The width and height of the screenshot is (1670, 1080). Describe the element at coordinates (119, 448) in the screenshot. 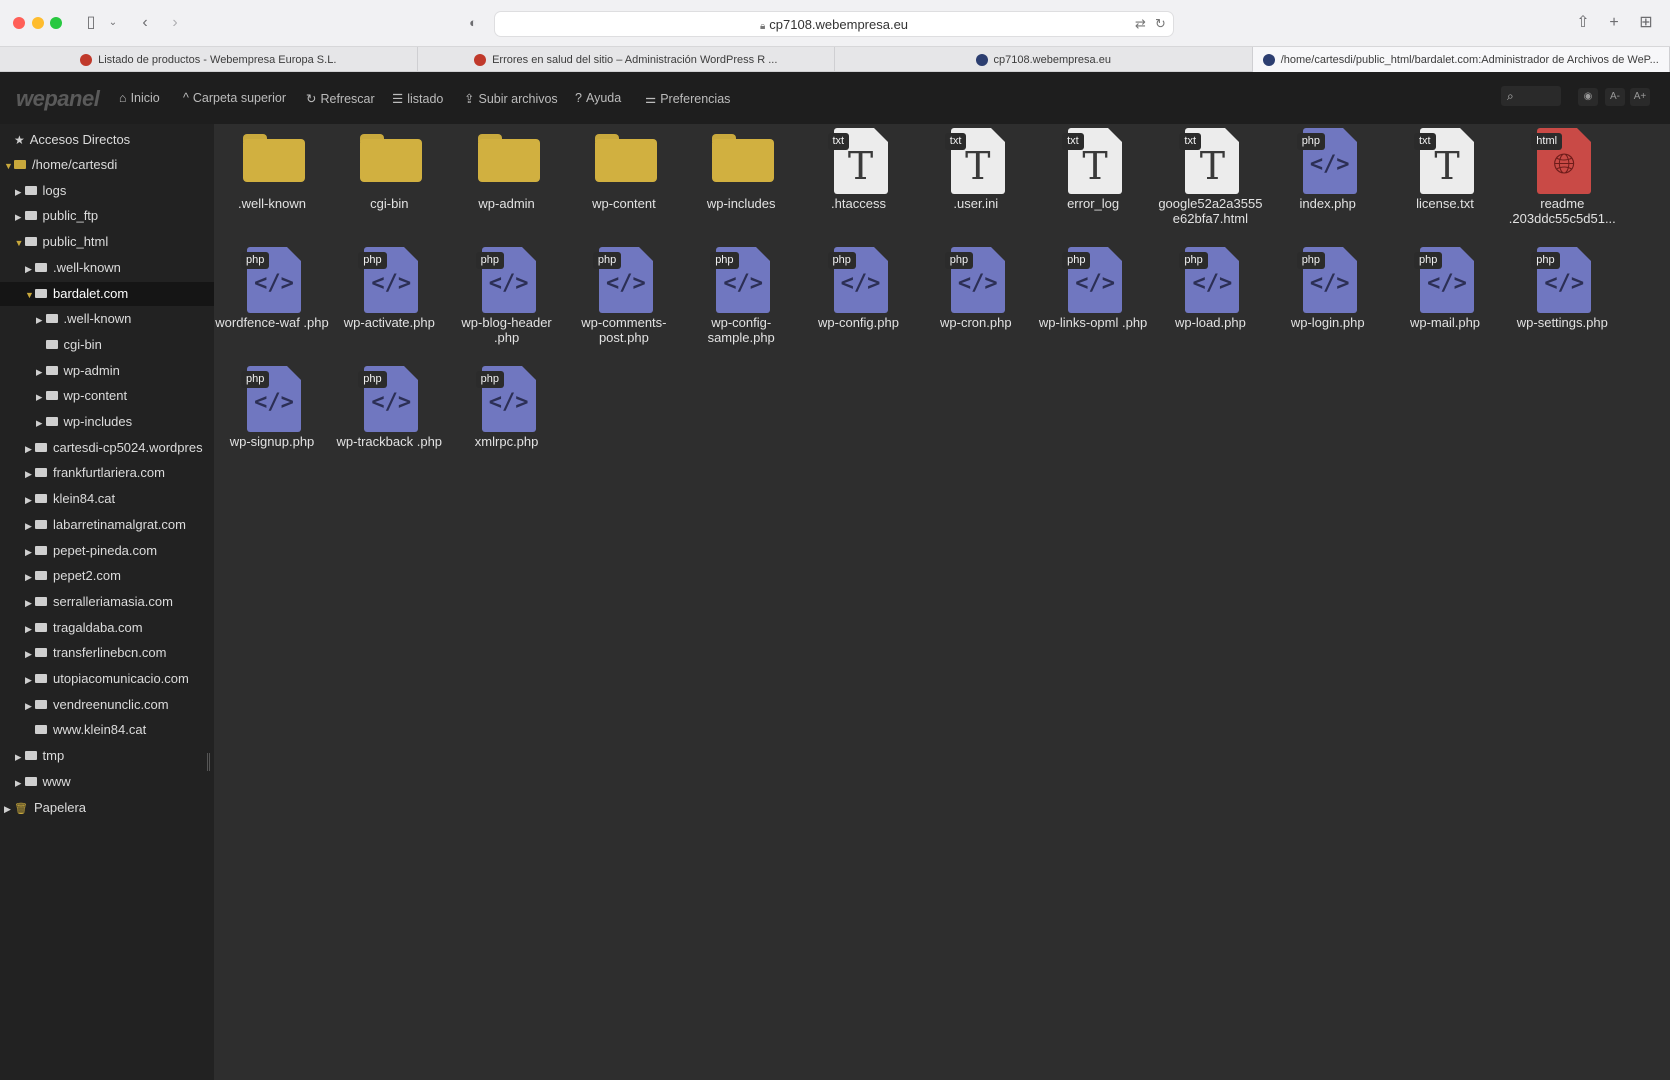

I see `sidebar-folder-item: ▶ cartesdi-cp5024.wordpres` at that location.